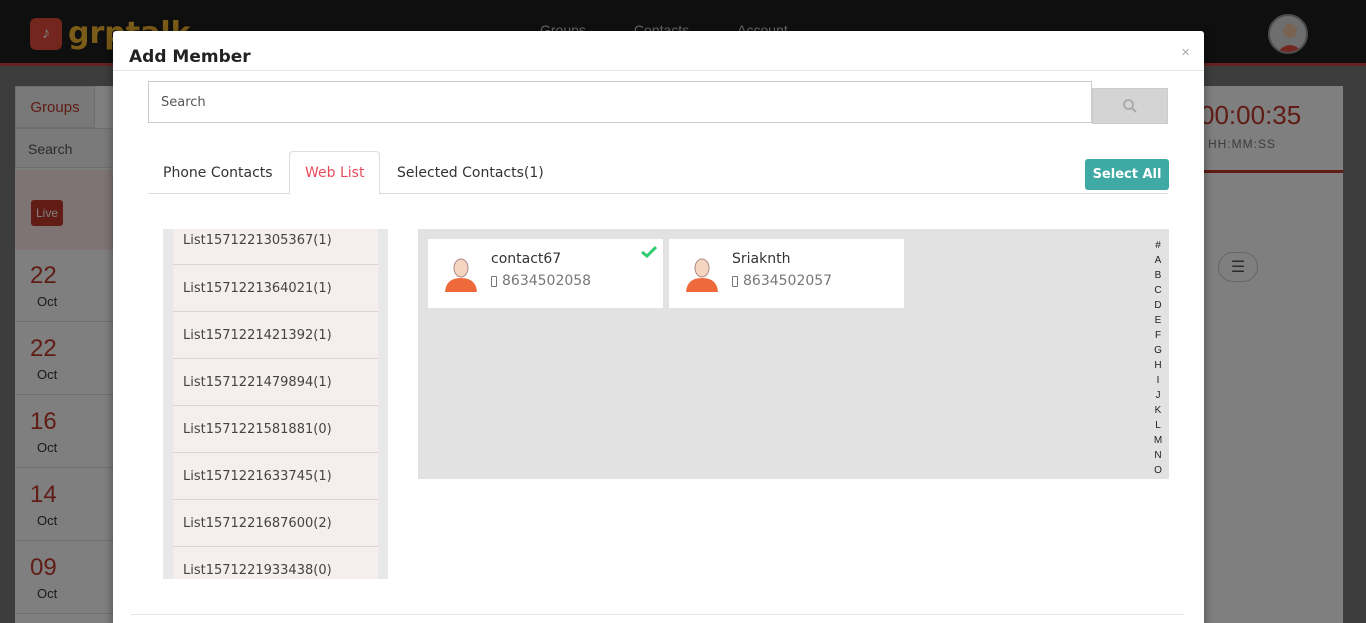 This screenshot has height=623, width=1366. What do you see at coordinates (1127, 174) in the screenshot?
I see `select-all-button: Select All` at bounding box center [1127, 174].